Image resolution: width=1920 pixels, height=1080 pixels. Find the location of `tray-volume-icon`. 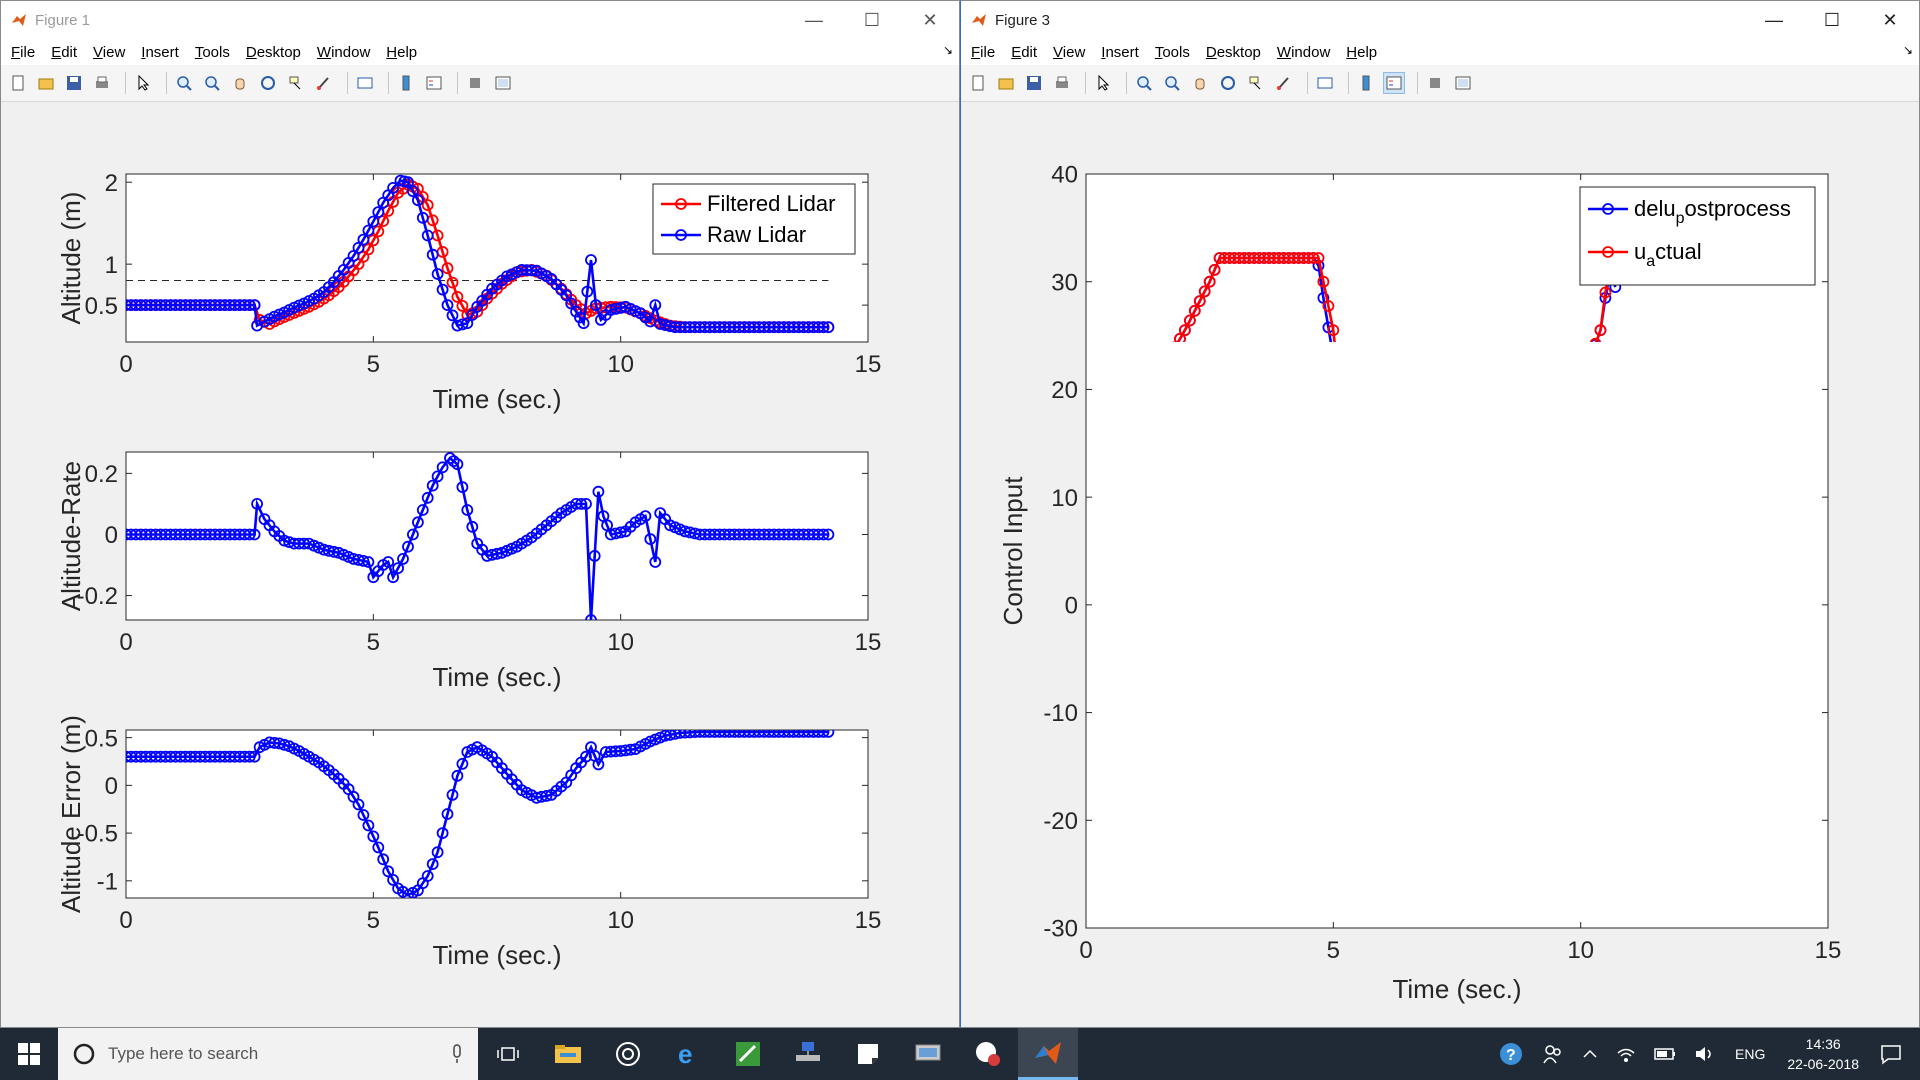

tray-volume-icon is located at coordinates (1705, 1054).